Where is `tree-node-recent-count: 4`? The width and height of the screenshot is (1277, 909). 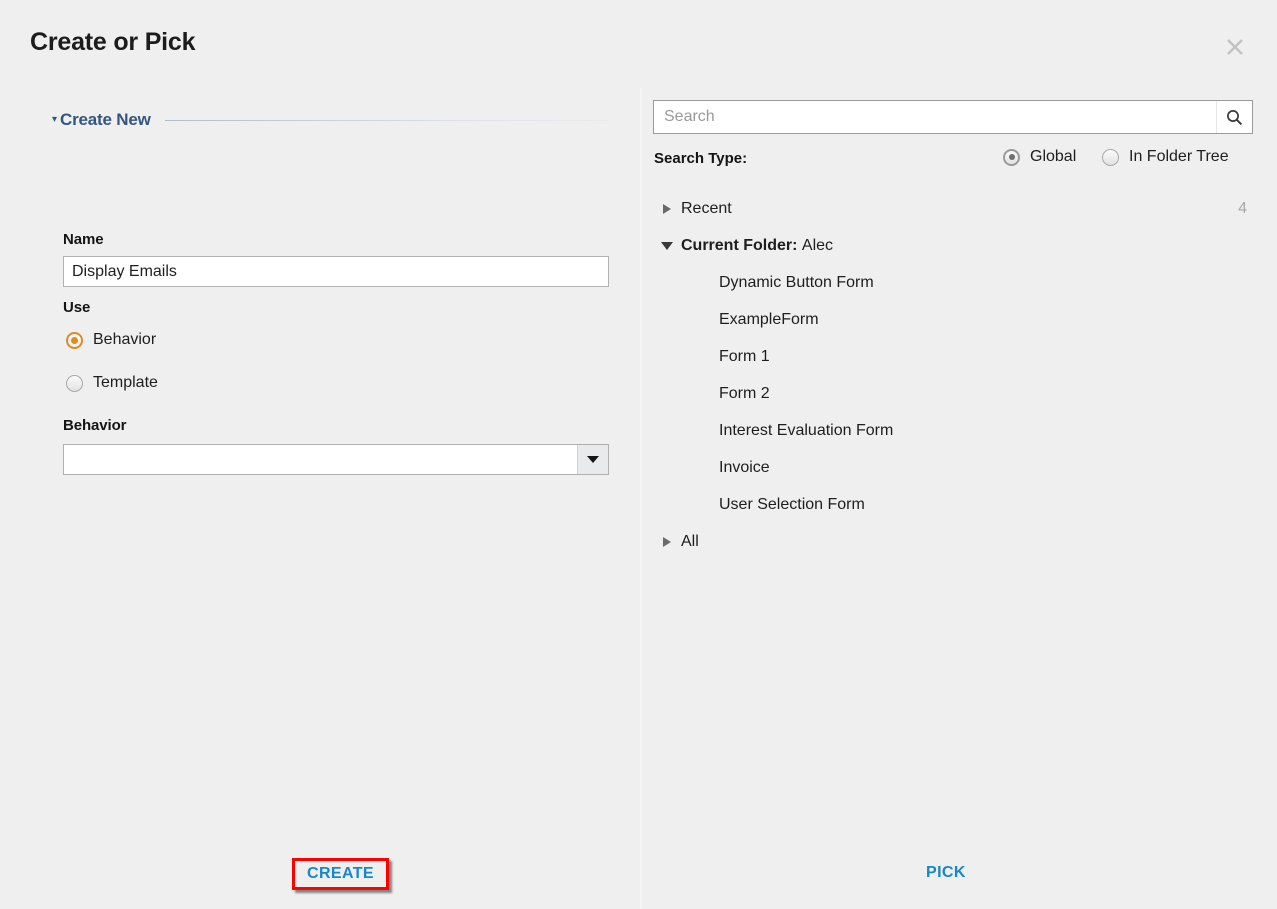
tree-node-recent-count: 4 is located at coordinates (1242, 208).